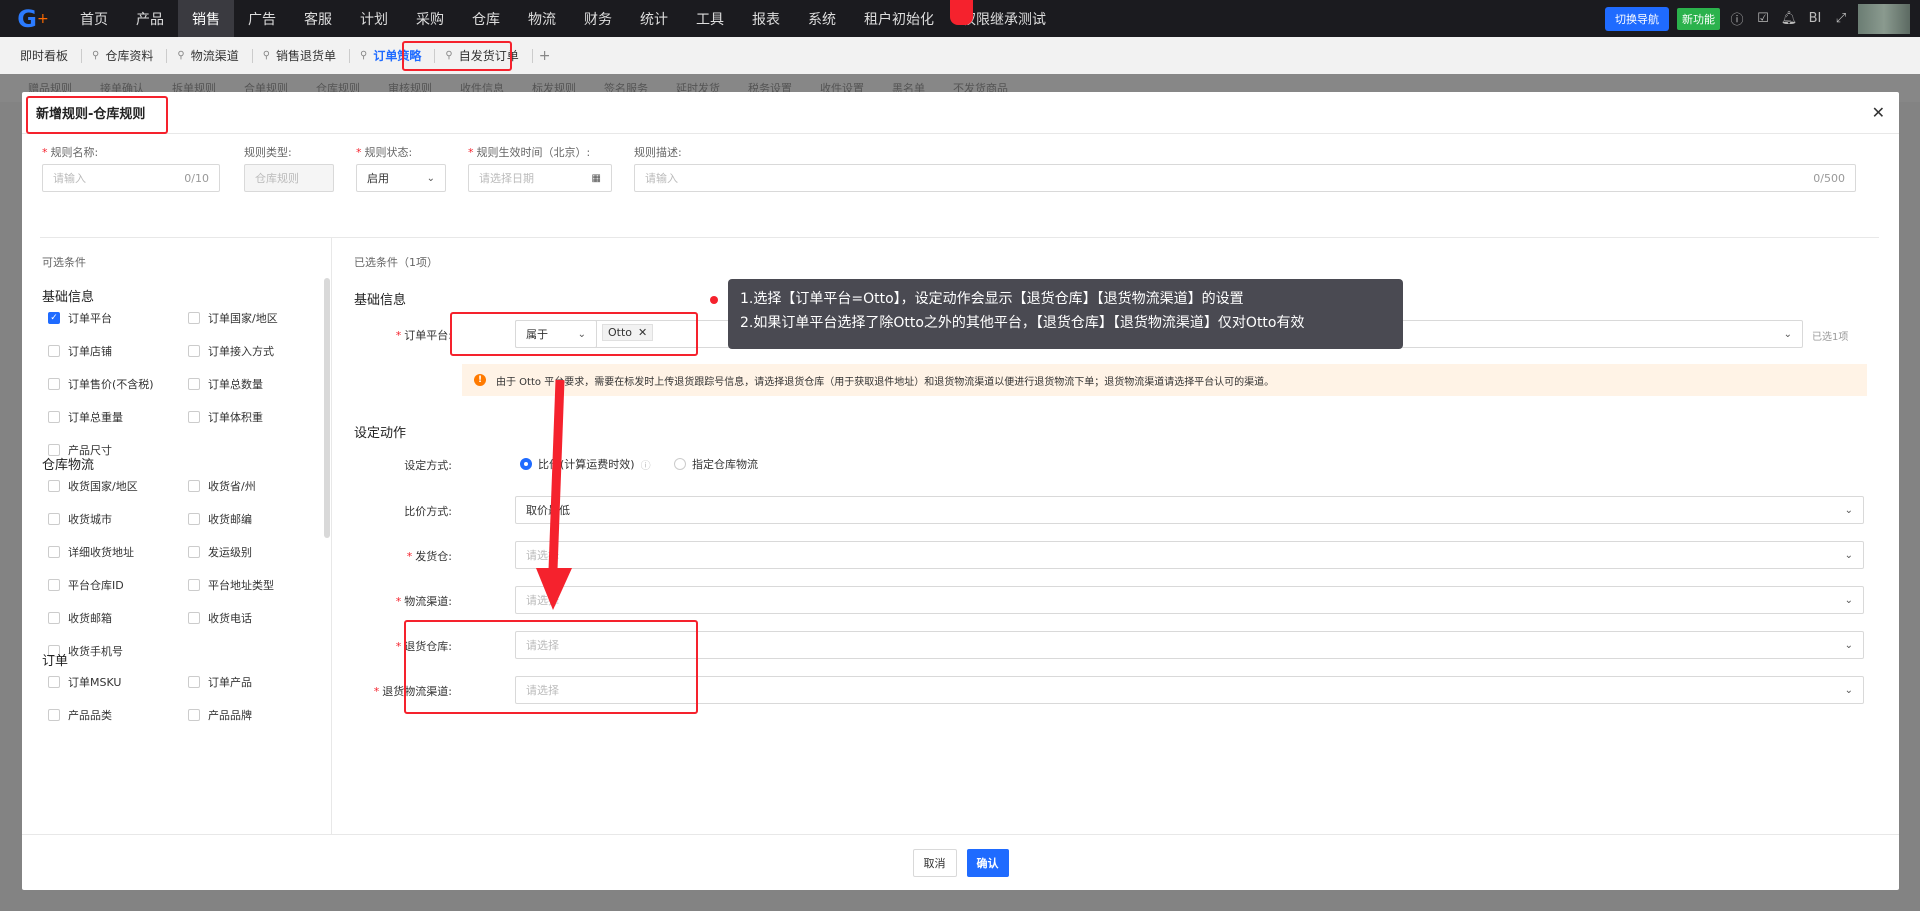 This screenshot has width=1920, height=911. Describe the element at coordinates (556, 475) in the screenshot. I see `arrow-shaft` at that location.